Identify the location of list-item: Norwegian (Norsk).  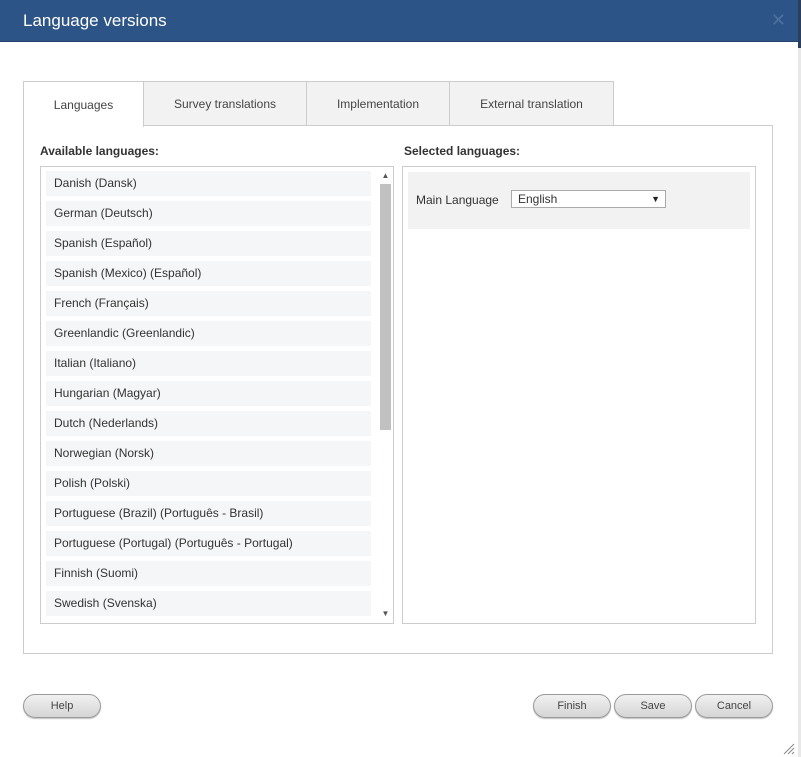
(208, 453).